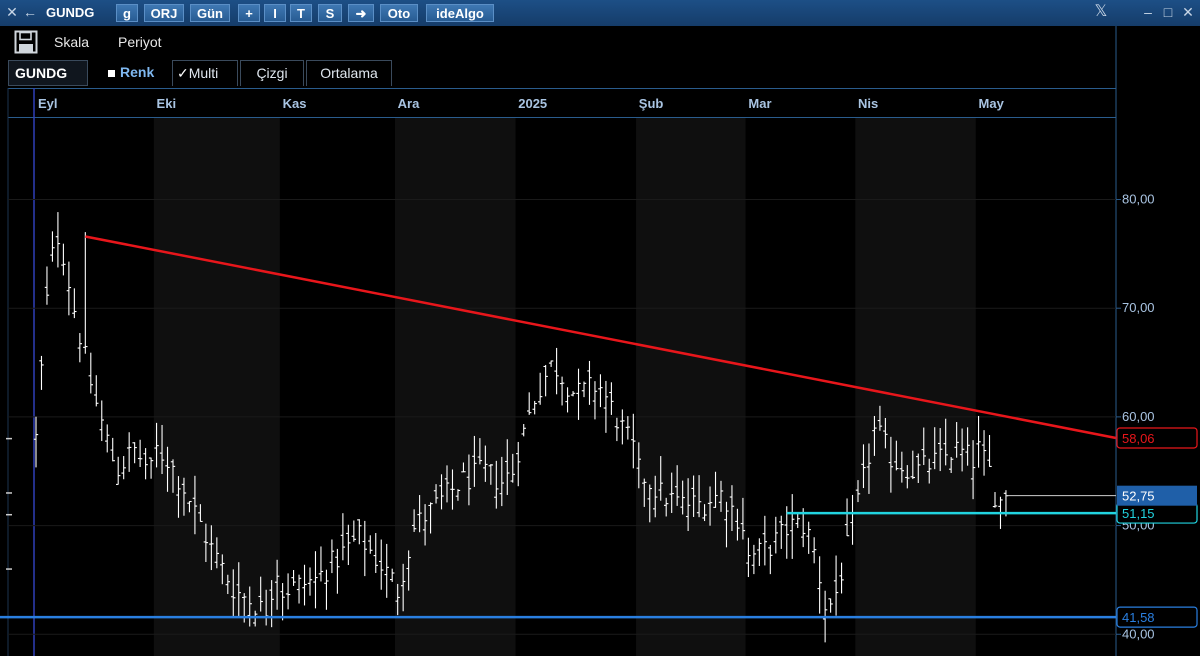 Image resolution: width=1200 pixels, height=656 pixels. What do you see at coordinates (651, 103) in the screenshot?
I see `x-tick-label: Şub` at bounding box center [651, 103].